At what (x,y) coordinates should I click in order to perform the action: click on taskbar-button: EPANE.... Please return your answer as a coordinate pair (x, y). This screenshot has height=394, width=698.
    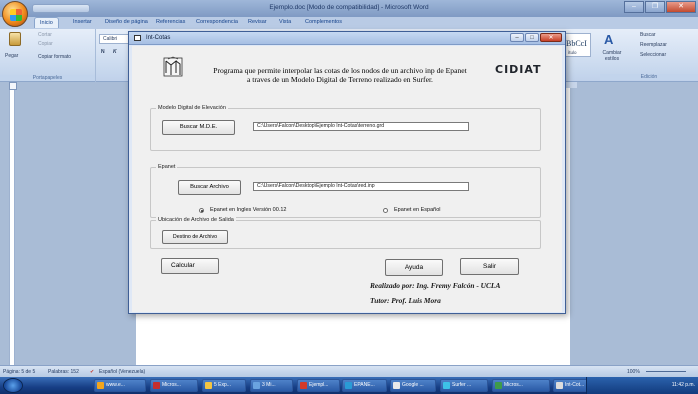
    Looking at the image, I should click on (364, 385).